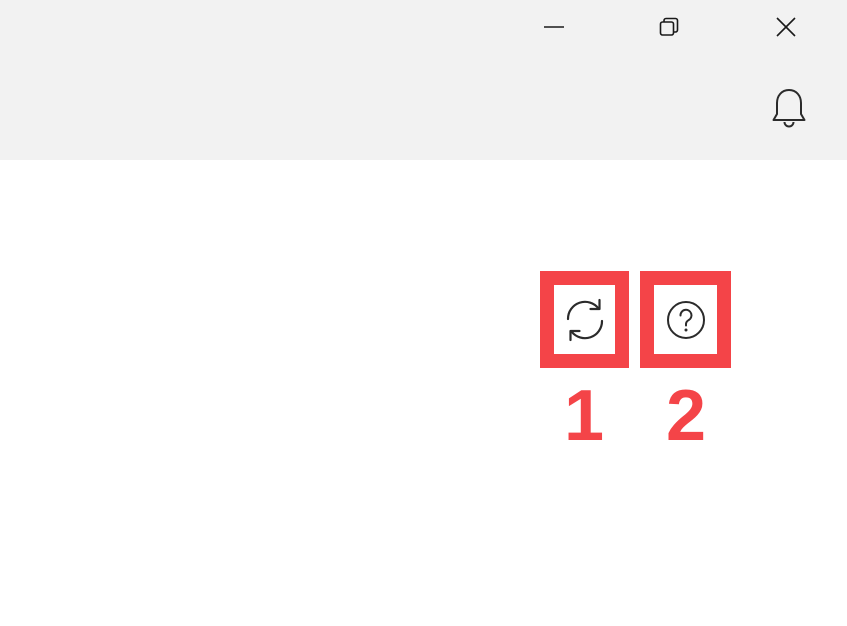 Image resolution: width=847 pixels, height=626 pixels. Describe the element at coordinates (686, 416) in the screenshot. I see `annotation-label-2: 2` at that location.